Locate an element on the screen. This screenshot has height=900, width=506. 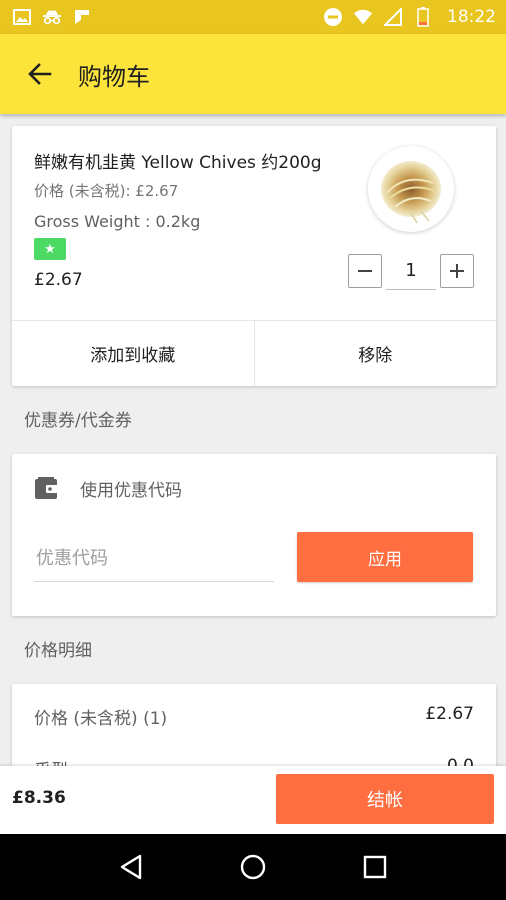
price-row-label: 价格 (未含税) (1) is located at coordinates (101, 719).